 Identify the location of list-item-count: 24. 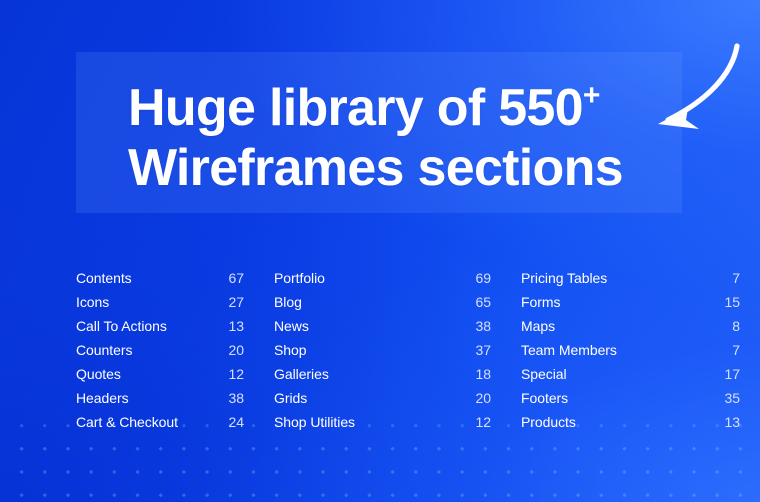
(236, 422).